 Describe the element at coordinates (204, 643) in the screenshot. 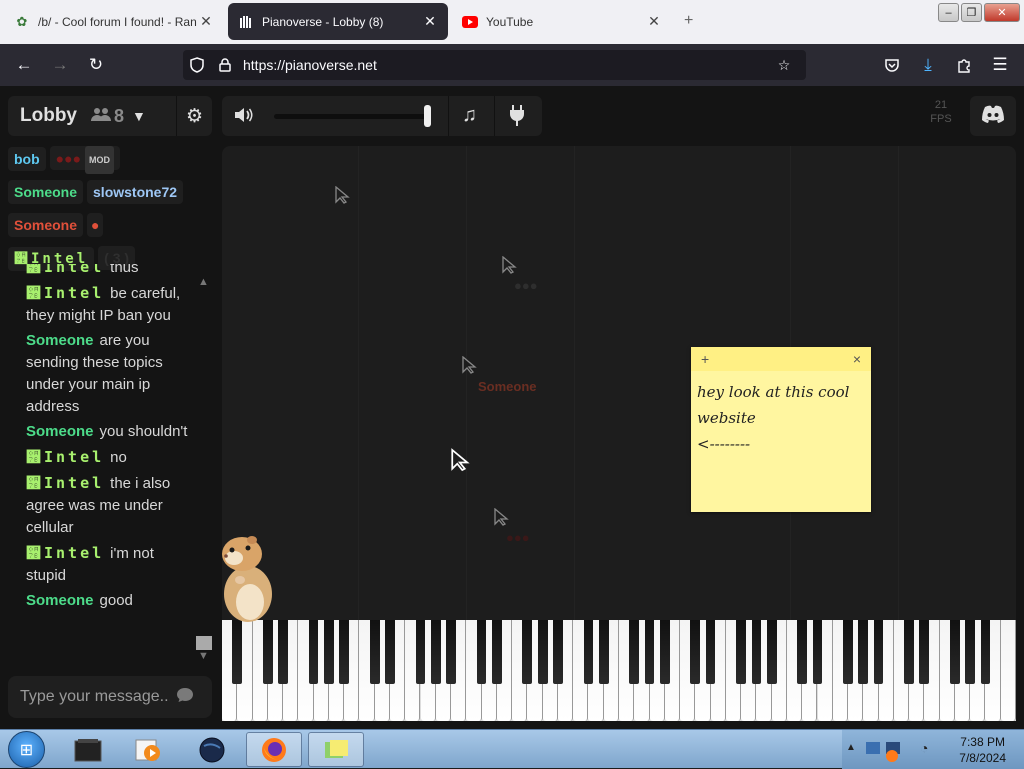

I see `scrollbar-thumb` at that location.